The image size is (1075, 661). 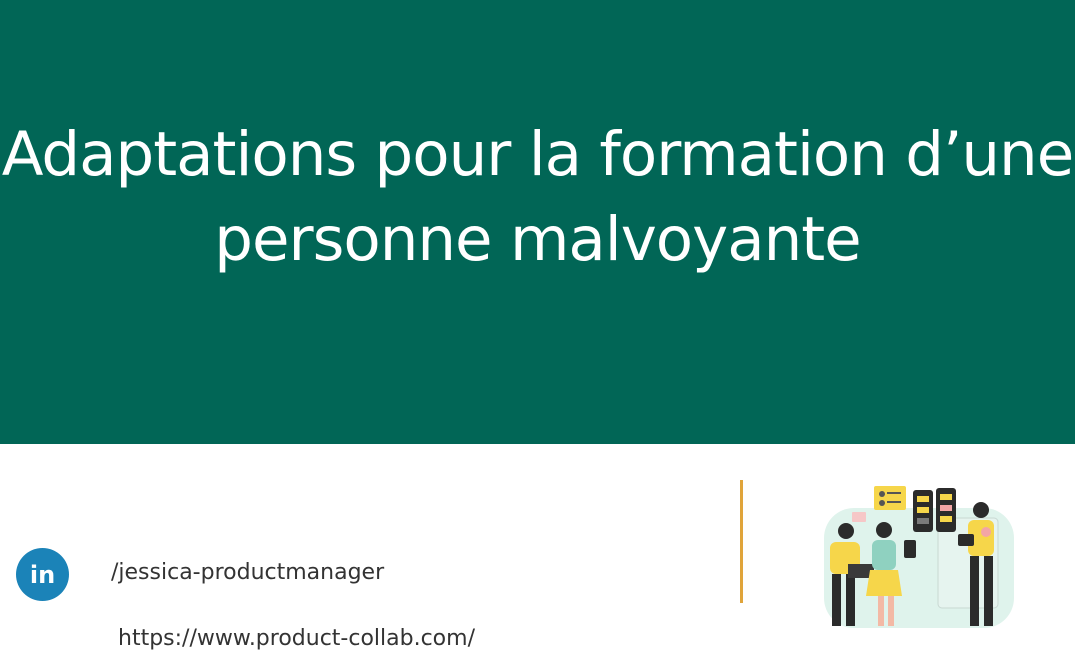 I want to click on linkedin-icon: in, so click(x=42, y=574).